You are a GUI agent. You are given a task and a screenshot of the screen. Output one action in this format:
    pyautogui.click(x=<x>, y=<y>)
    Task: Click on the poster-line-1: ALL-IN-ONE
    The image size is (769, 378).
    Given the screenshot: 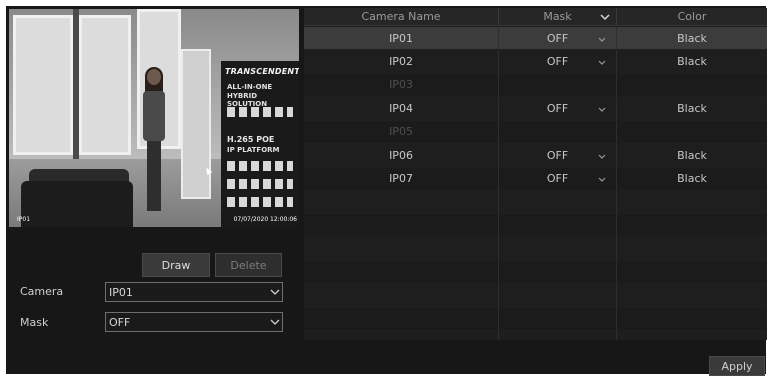 What is the action you would take?
    pyautogui.click(x=250, y=87)
    